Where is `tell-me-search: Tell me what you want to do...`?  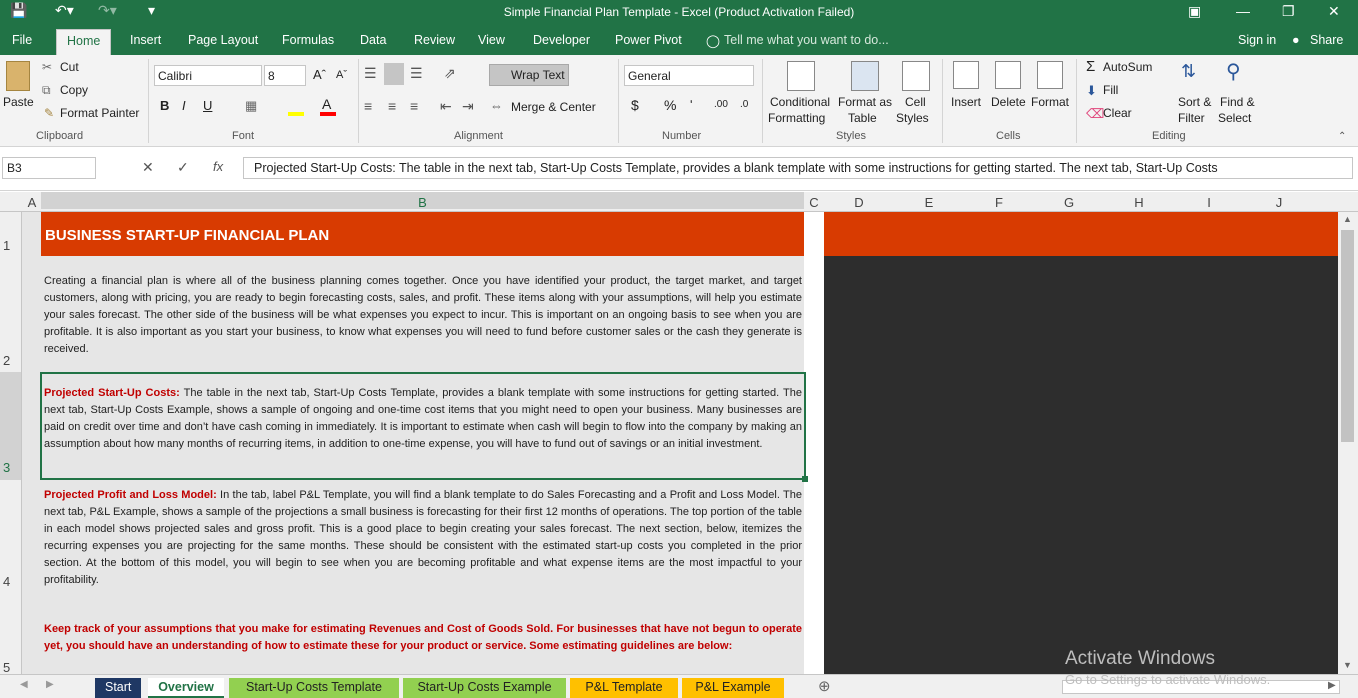
tell-me-search: Tell me what you want to do... is located at coordinates (806, 40).